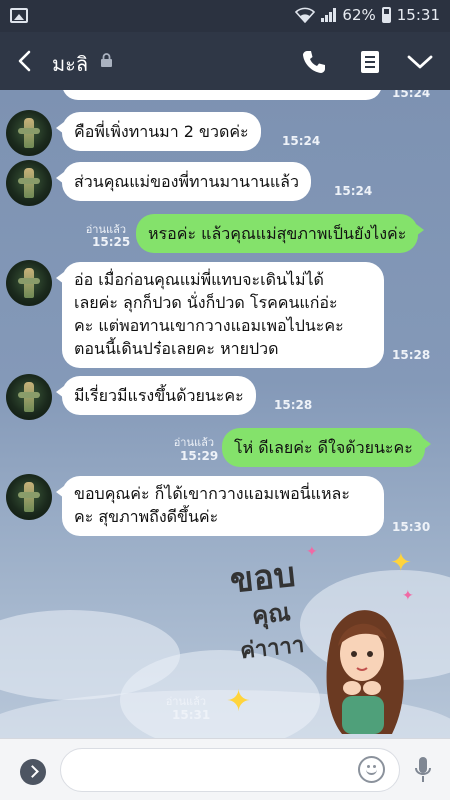  What do you see at coordinates (371, 769) in the screenshot?
I see `emoji-icon` at bounding box center [371, 769].